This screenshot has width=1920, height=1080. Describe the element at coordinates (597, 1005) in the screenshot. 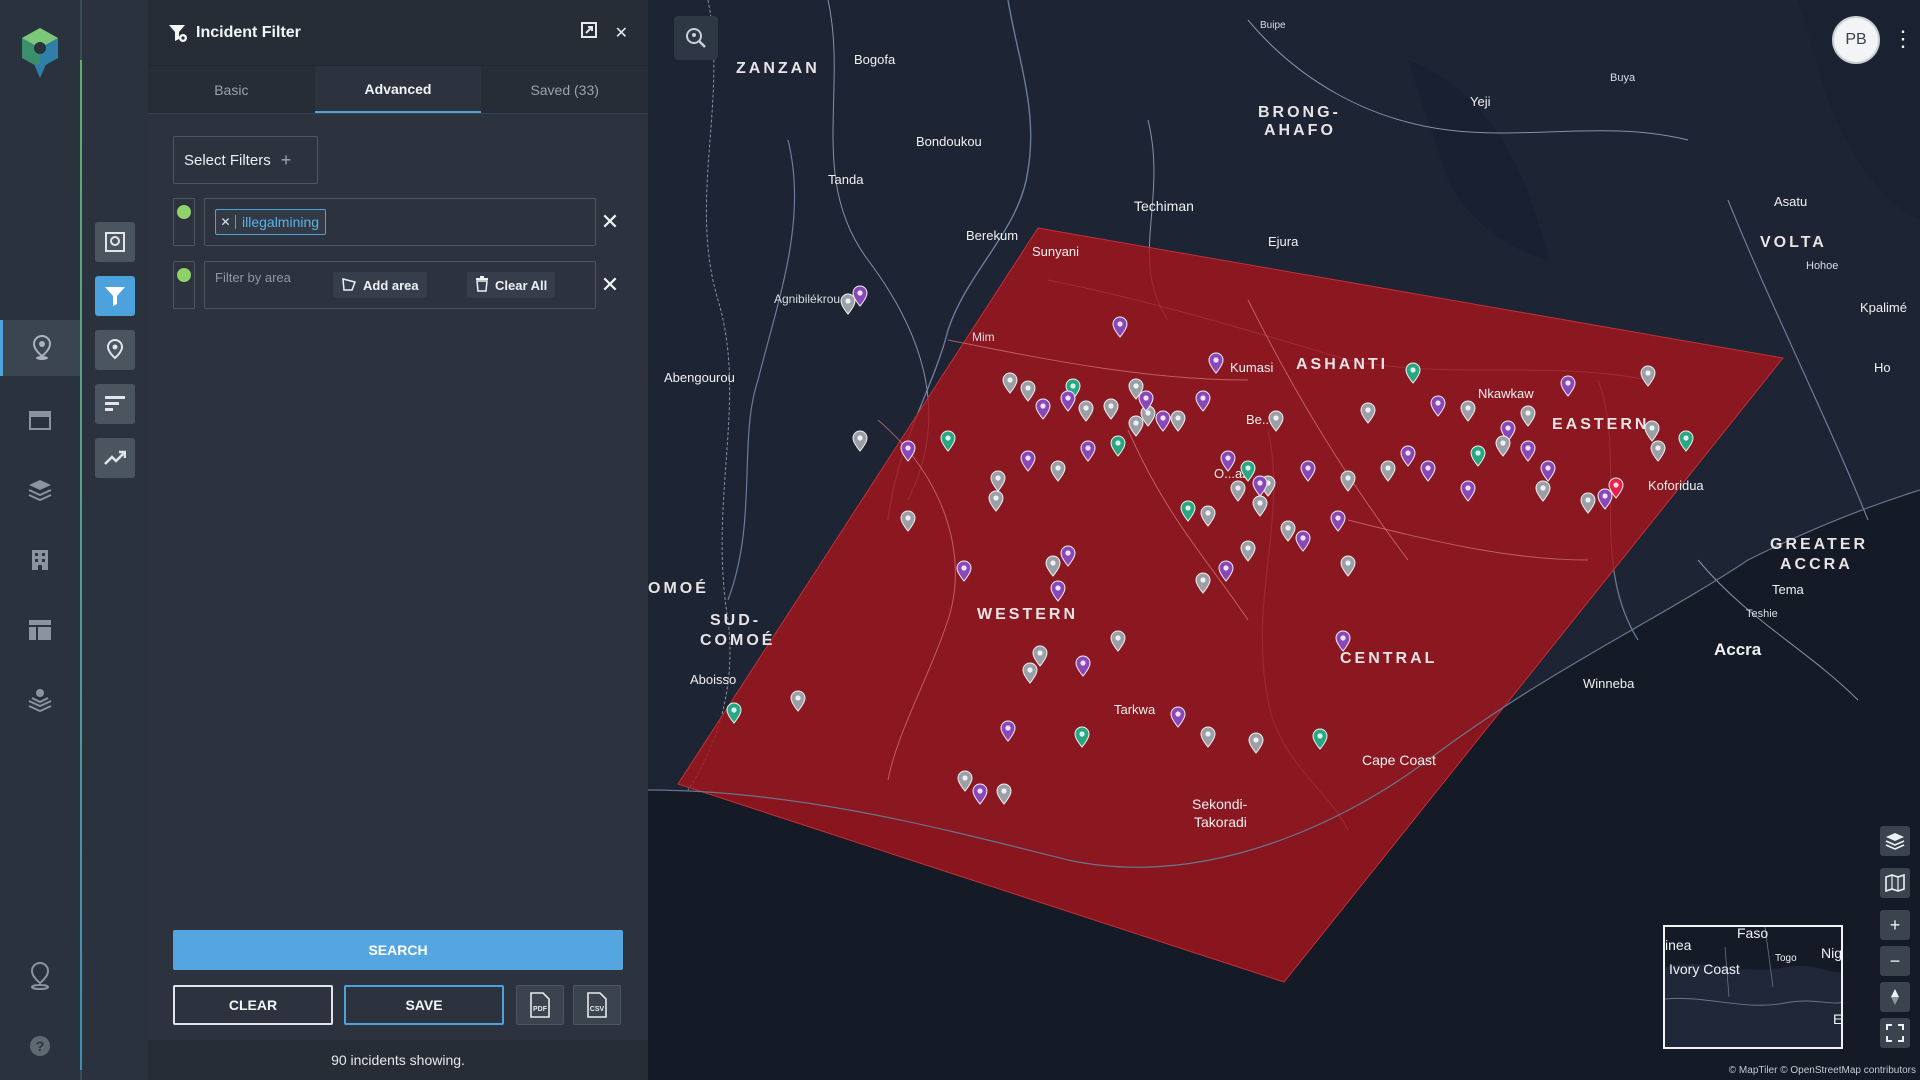

I see `export-csv-button: CSV` at that location.